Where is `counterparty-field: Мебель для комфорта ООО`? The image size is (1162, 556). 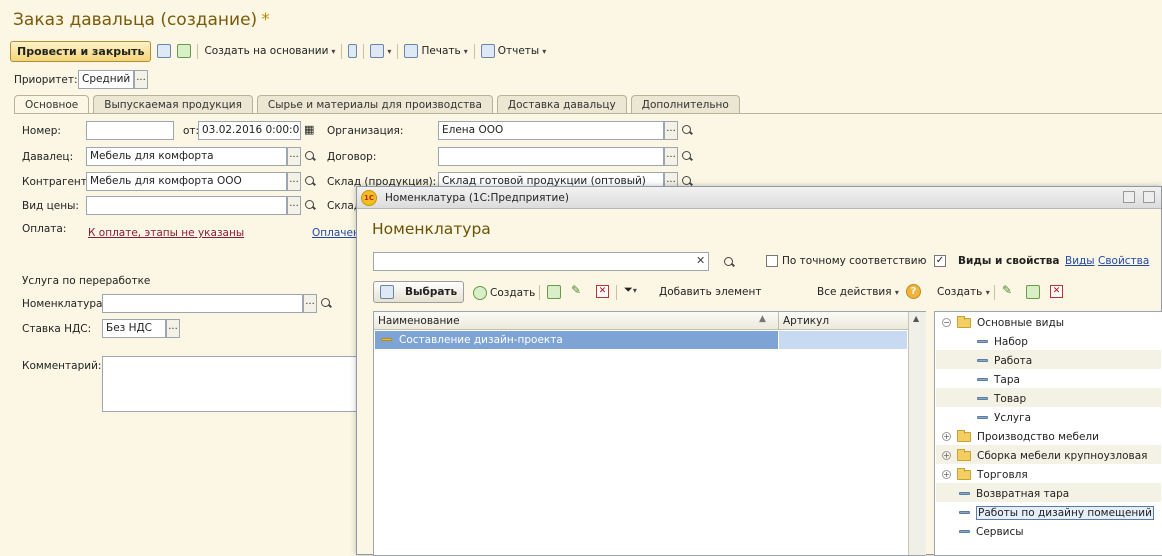
counterparty-field: Мебель для комфорта ООО is located at coordinates (186, 181).